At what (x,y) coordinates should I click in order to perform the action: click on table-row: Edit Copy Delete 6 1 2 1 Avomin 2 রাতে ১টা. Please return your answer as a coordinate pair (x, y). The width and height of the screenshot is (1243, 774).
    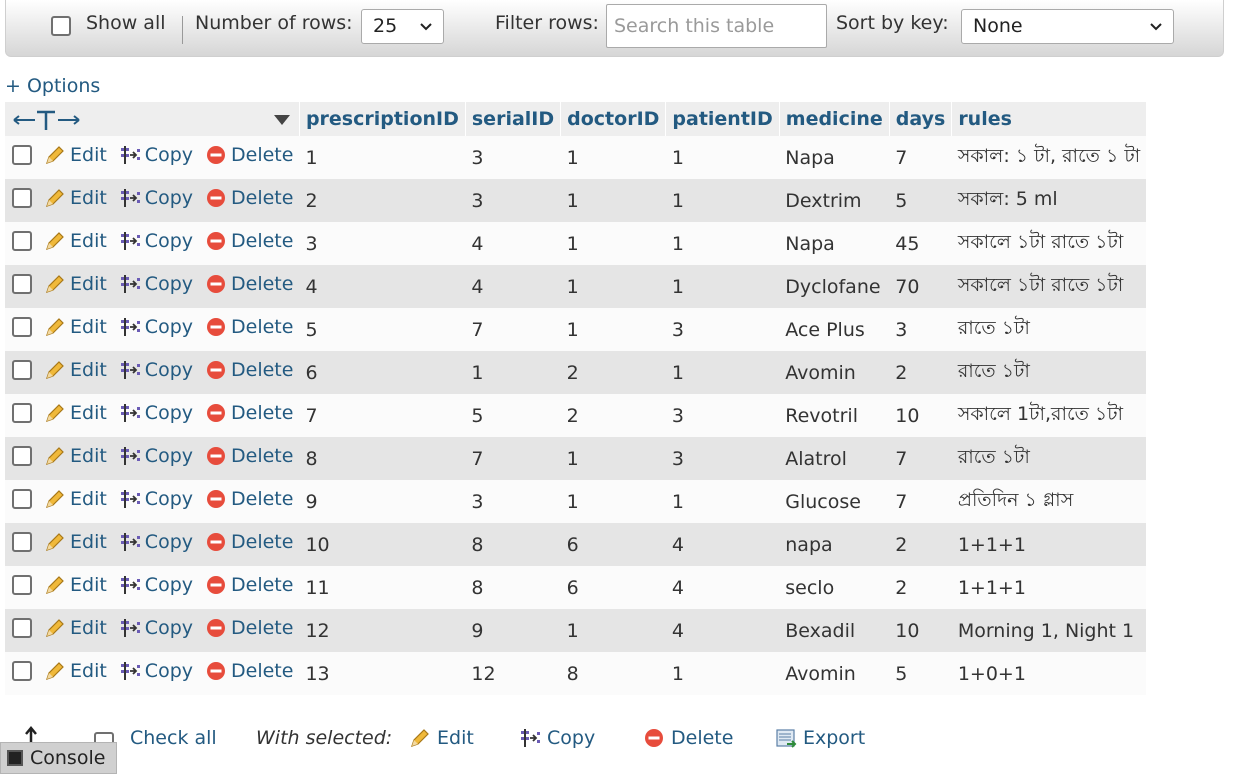
    Looking at the image, I should click on (576, 372).